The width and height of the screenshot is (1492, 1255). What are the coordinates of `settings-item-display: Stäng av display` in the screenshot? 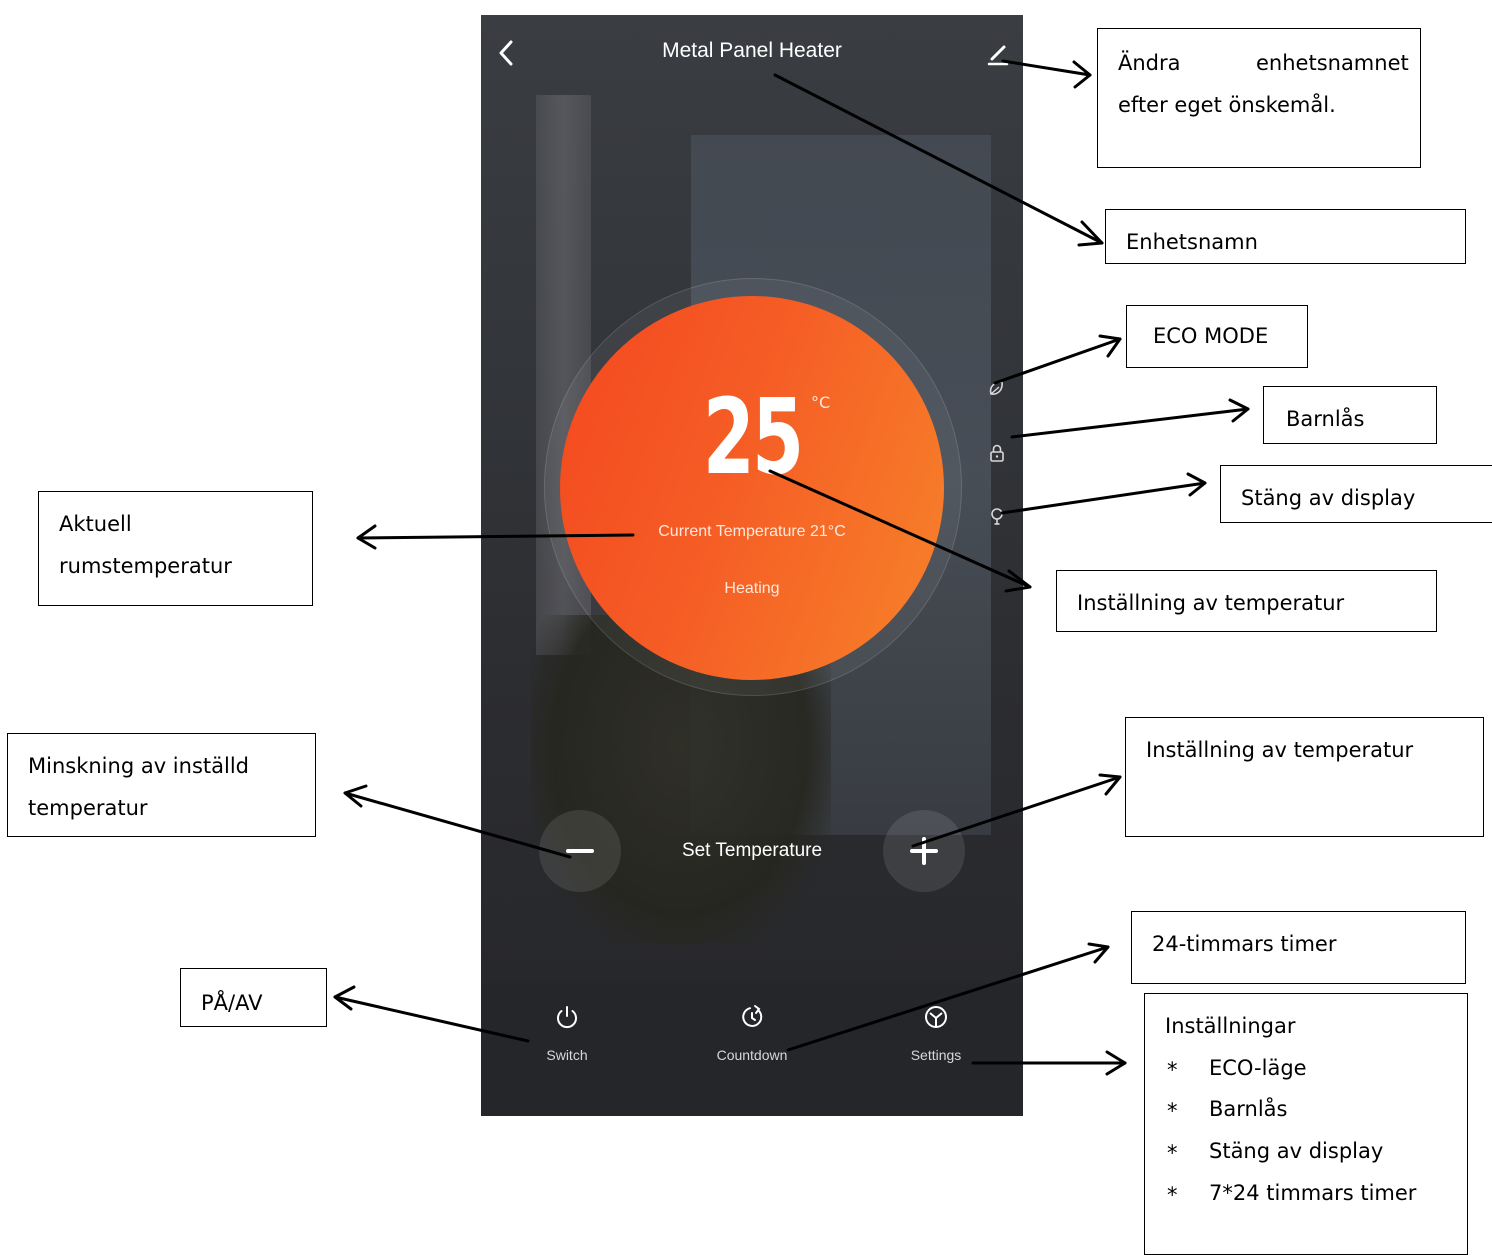 It's located at (1296, 1151).